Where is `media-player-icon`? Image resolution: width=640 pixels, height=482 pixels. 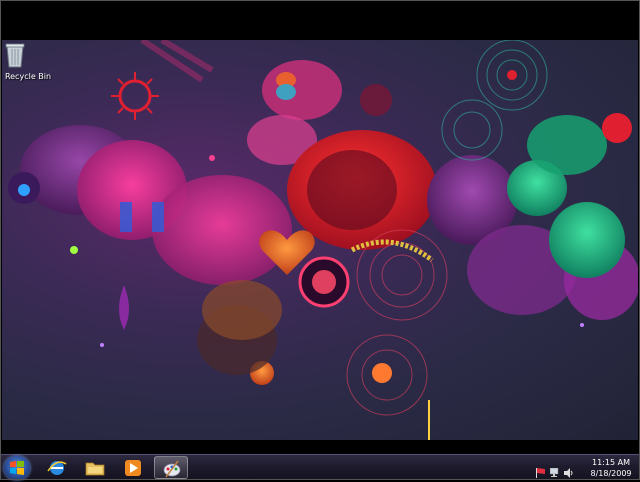 media-player-icon is located at coordinates (133, 468).